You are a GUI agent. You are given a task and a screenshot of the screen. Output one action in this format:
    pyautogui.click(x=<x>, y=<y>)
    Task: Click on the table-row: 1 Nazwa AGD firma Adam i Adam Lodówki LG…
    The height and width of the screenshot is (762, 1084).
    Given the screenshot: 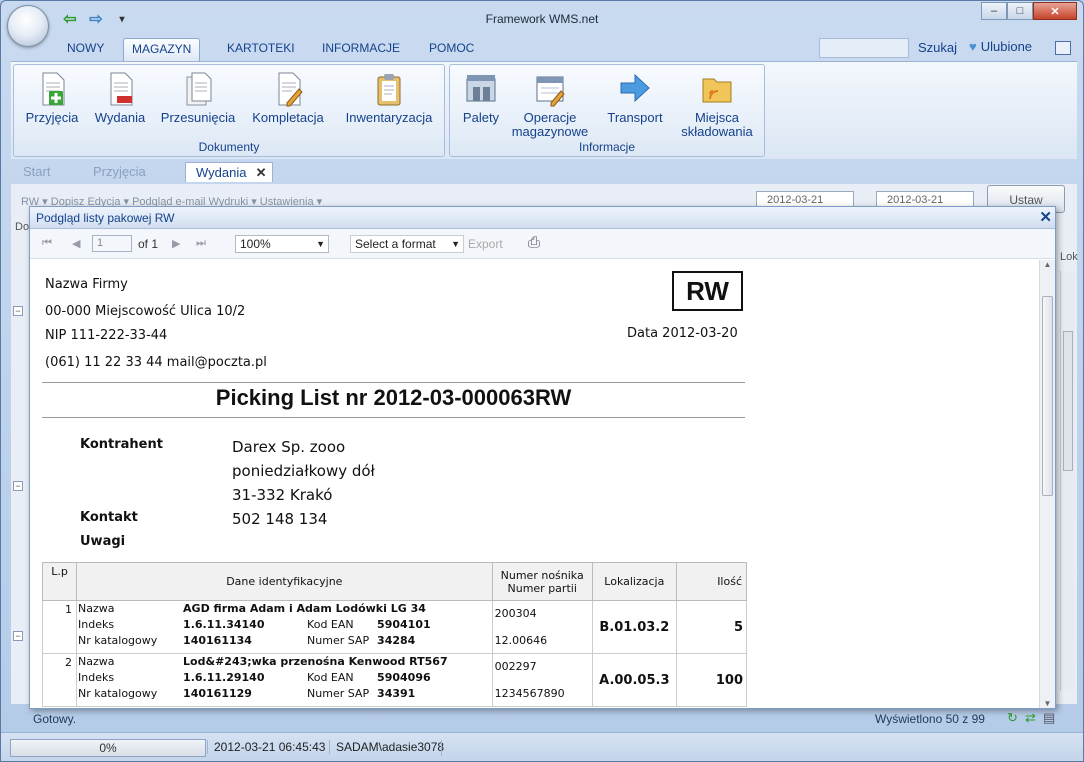 What is the action you would take?
    pyautogui.click(x=394, y=627)
    